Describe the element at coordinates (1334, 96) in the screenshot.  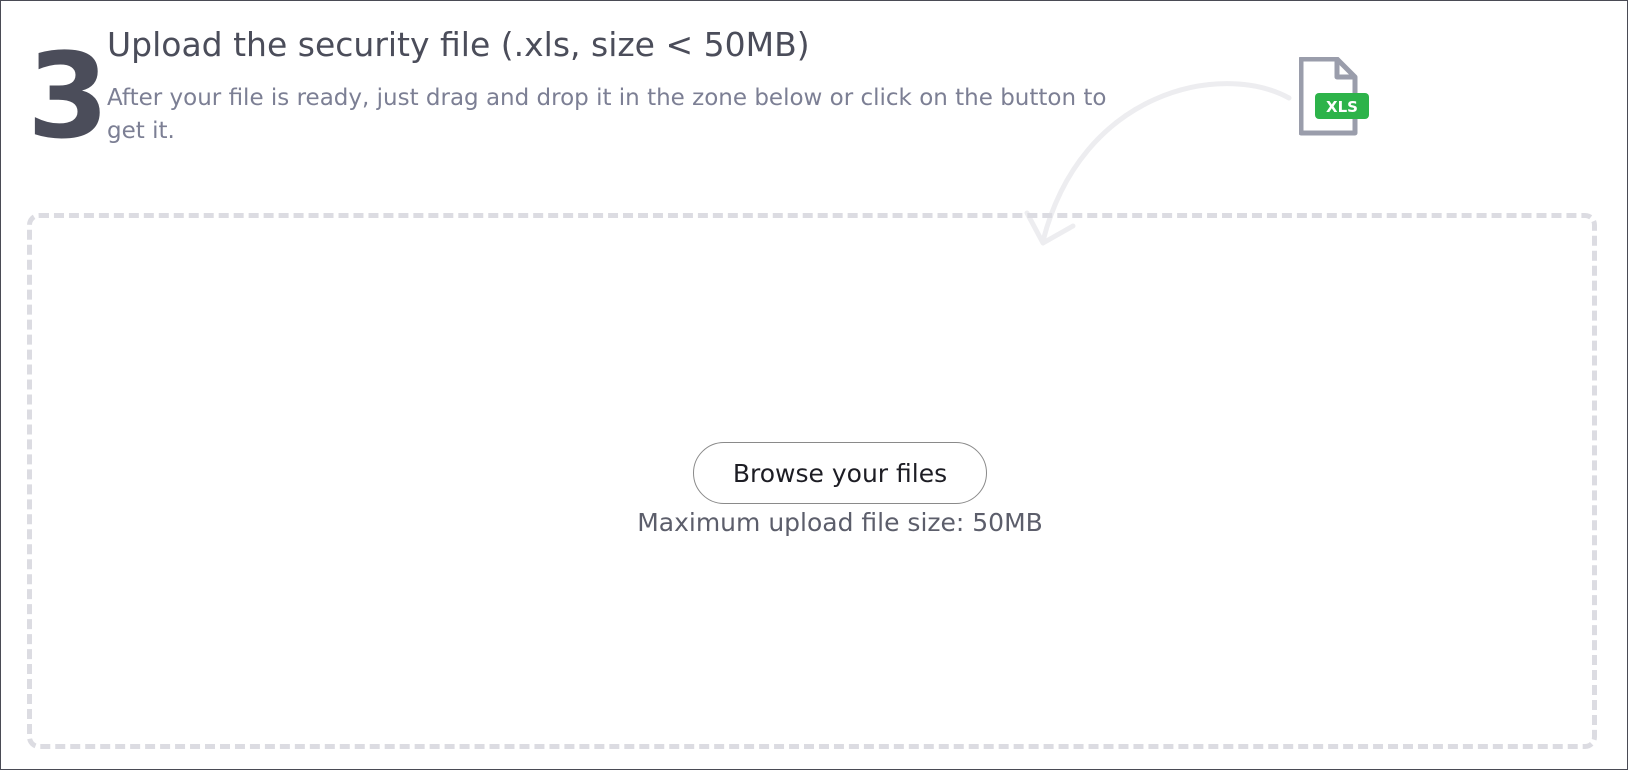
I see `xls-file-icon: XLS` at that location.